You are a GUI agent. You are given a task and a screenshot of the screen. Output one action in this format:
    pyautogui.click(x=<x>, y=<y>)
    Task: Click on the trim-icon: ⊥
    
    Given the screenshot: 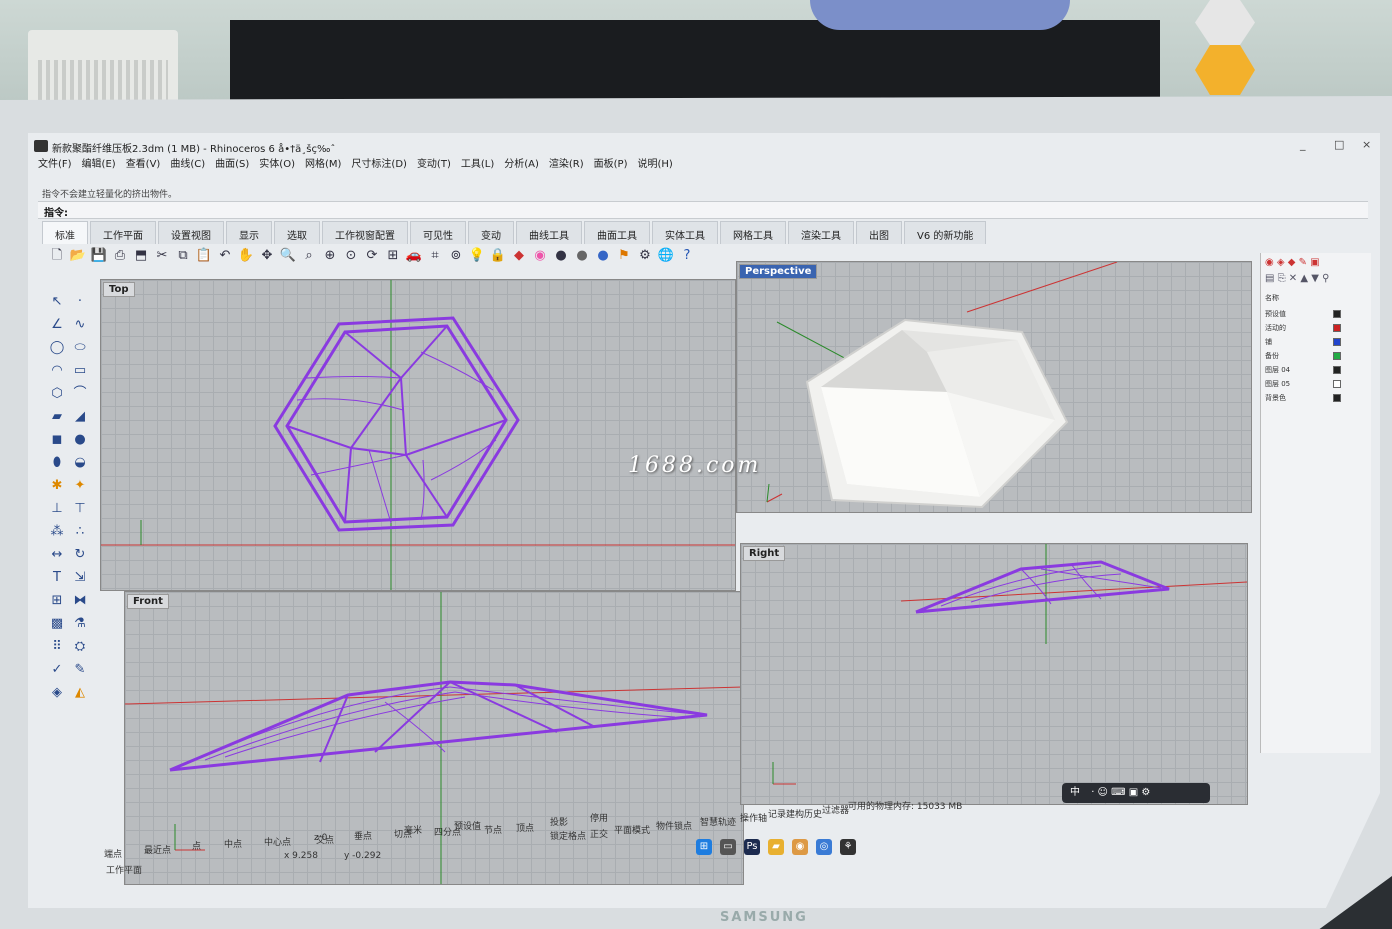 What is the action you would take?
    pyautogui.click(x=57, y=509)
    